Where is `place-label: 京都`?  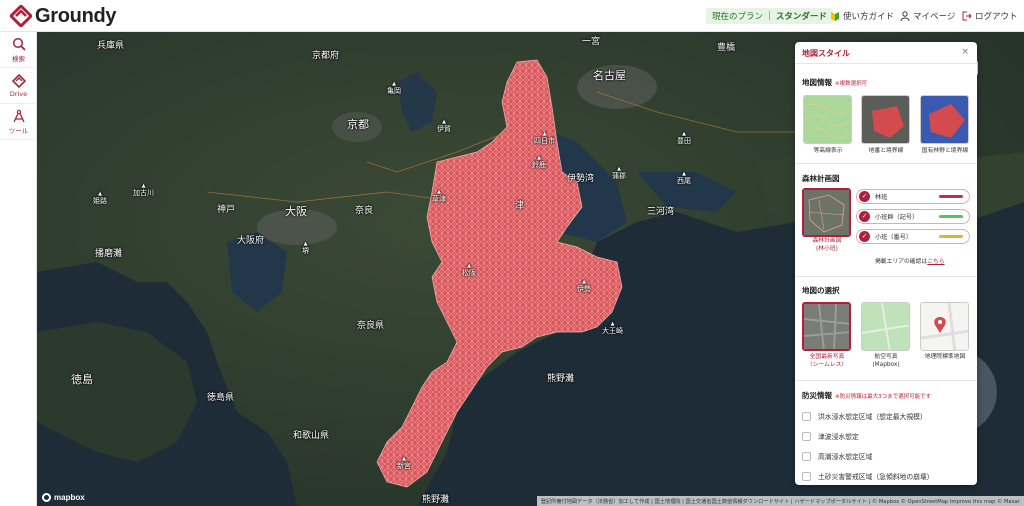 place-label: 京都 is located at coordinates (358, 124).